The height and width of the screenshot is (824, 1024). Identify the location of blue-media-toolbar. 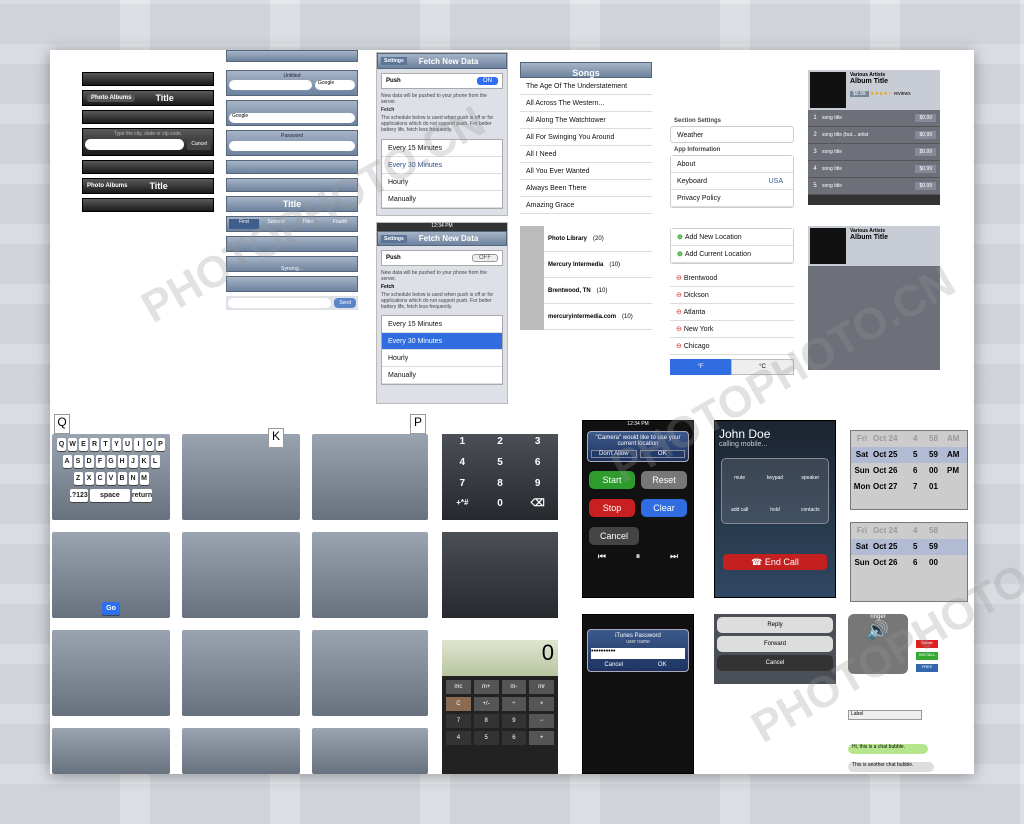
(292, 167).